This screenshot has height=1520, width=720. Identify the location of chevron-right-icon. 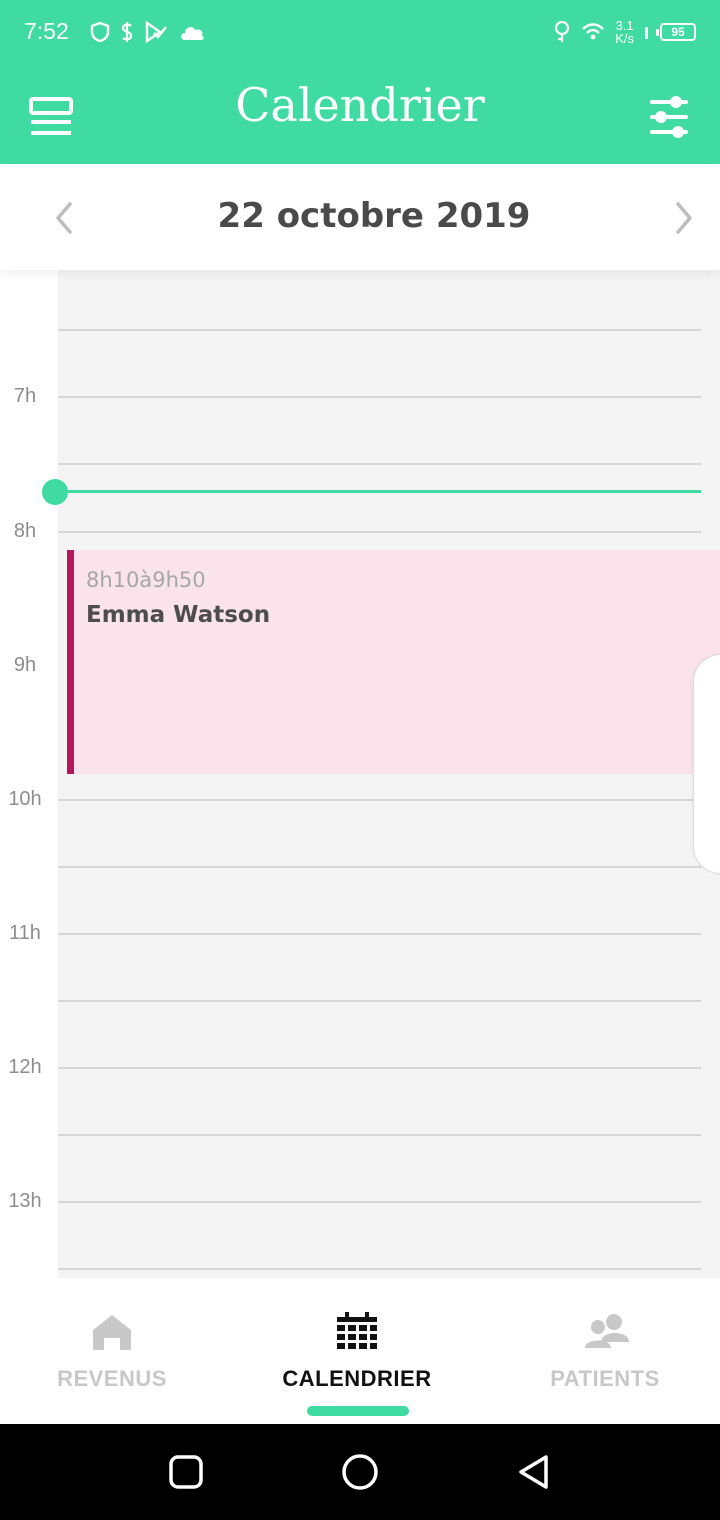
(683, 218).